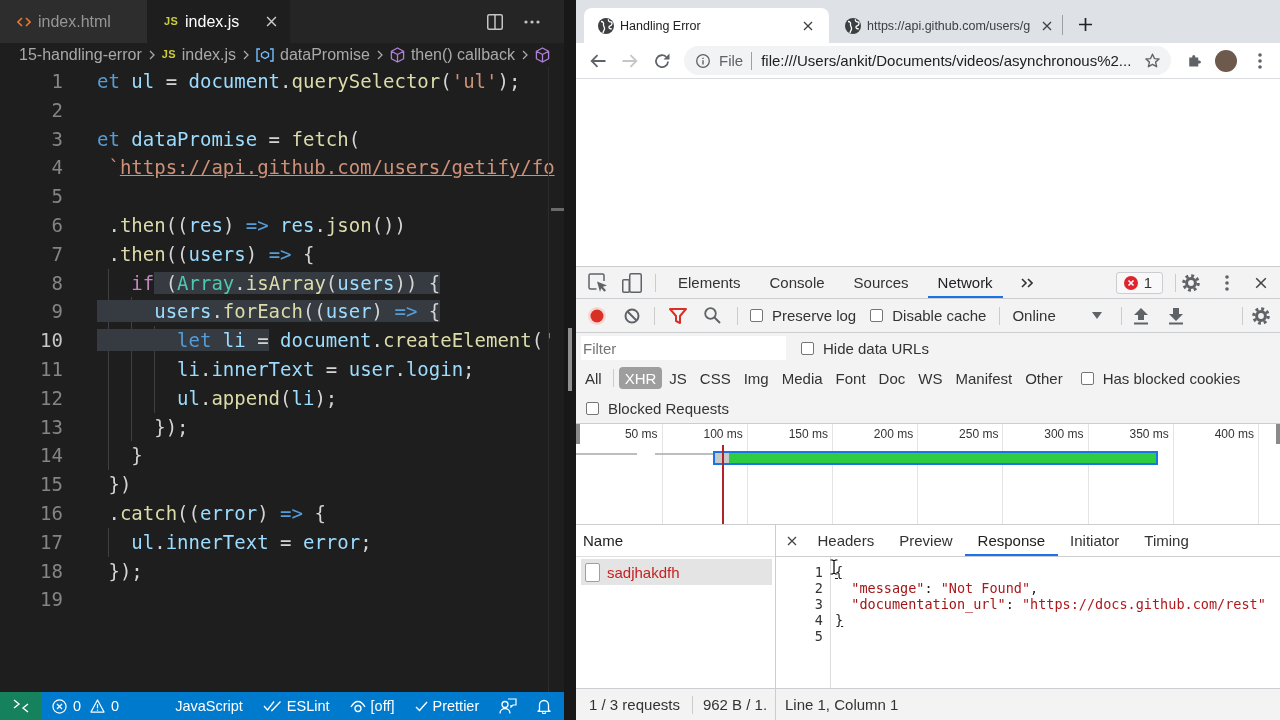 This screenshot has height=720, width=1280. I want to click on scrollbar-thumb, so click(570, 359).